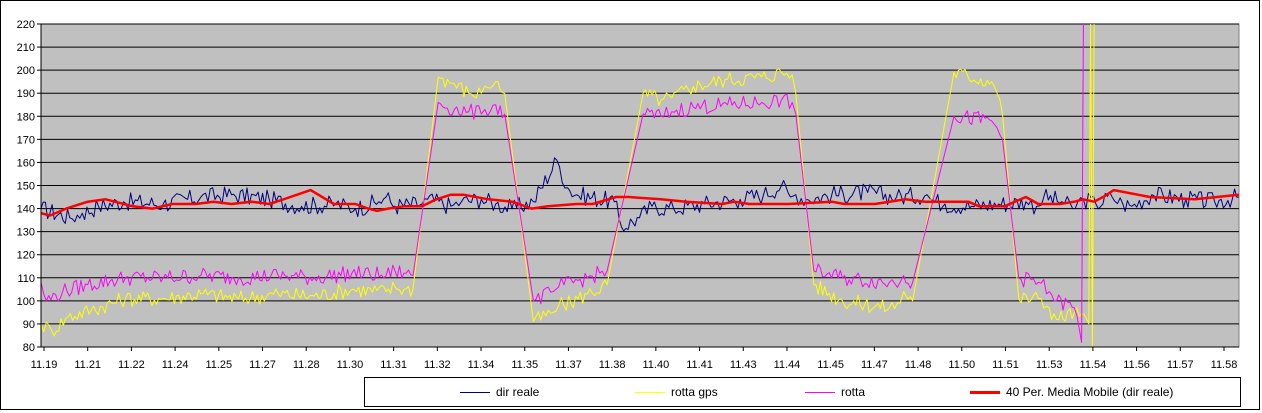 The width and height of the screenshot is (1262, 413). Describe the element at coordinates (29, 325) in the screenshot. I see `y-tick-label: 90` at that location.